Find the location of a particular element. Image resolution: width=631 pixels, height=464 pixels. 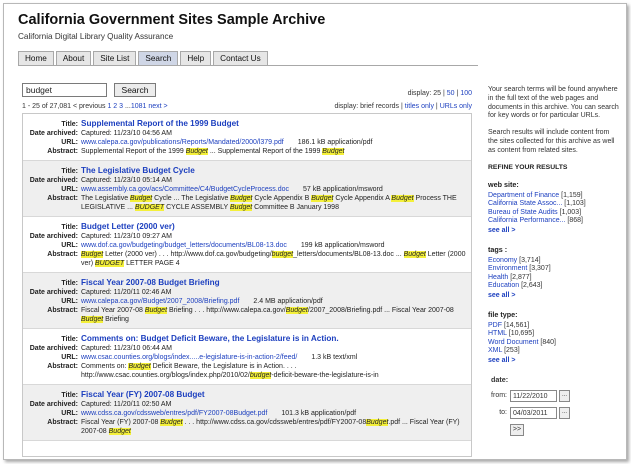

result-size-type: 1.3 kB text/xml is located at coordinates (334, 357).